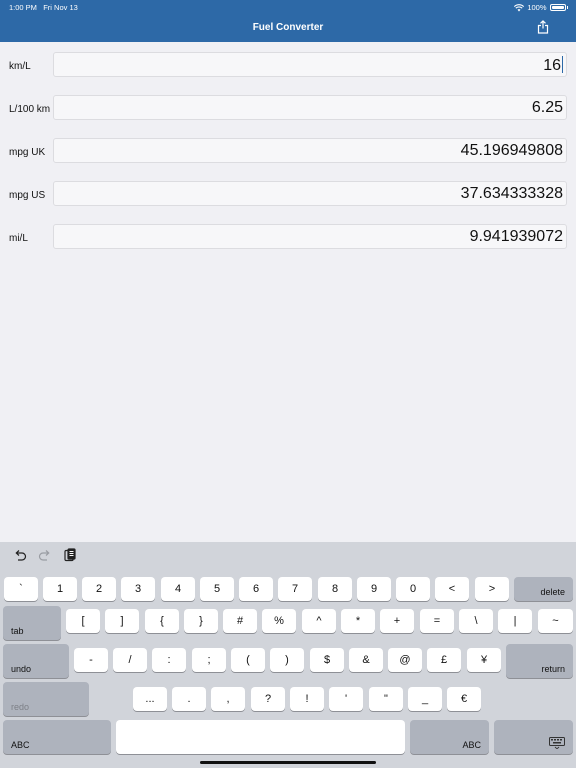  I want to click on field-label: mpg UK, so click(27, 152).